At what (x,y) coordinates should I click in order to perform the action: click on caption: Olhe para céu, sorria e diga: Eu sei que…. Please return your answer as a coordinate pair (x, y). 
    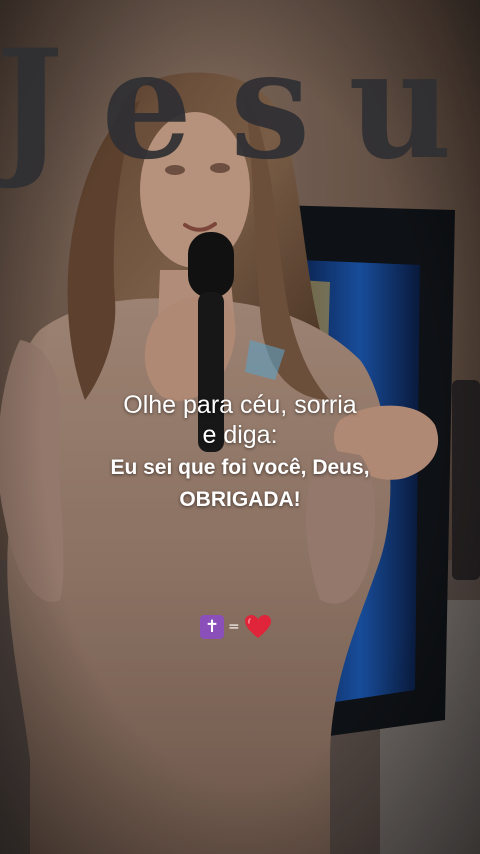
    Looking at the image, I should click on (240, 453).